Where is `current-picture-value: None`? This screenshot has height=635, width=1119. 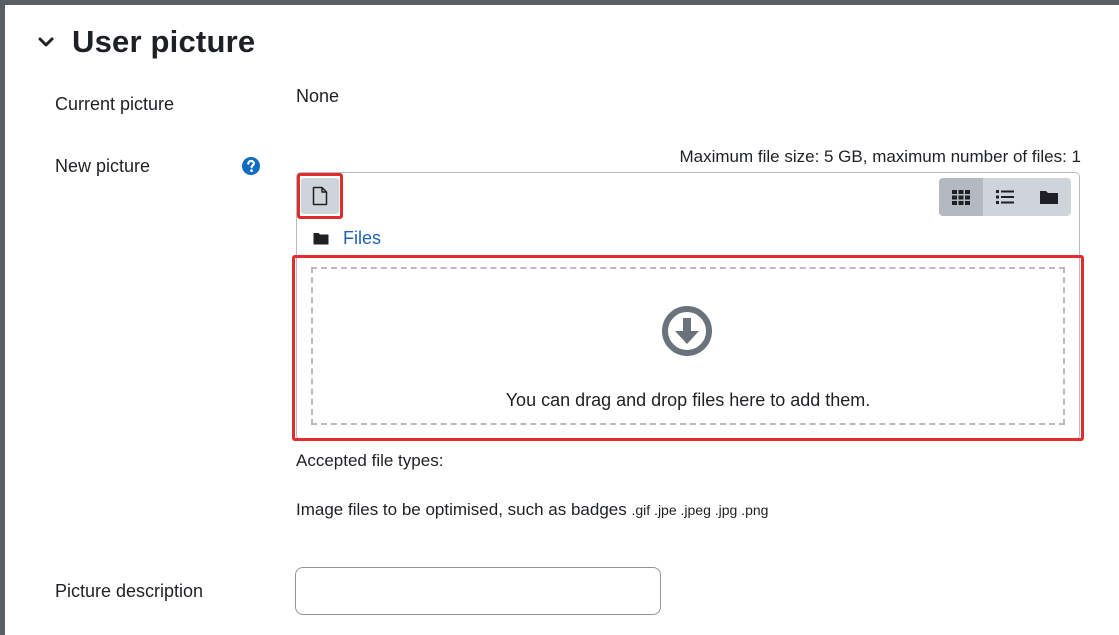 current-picture-value: None is located at coordinates (318, 96).